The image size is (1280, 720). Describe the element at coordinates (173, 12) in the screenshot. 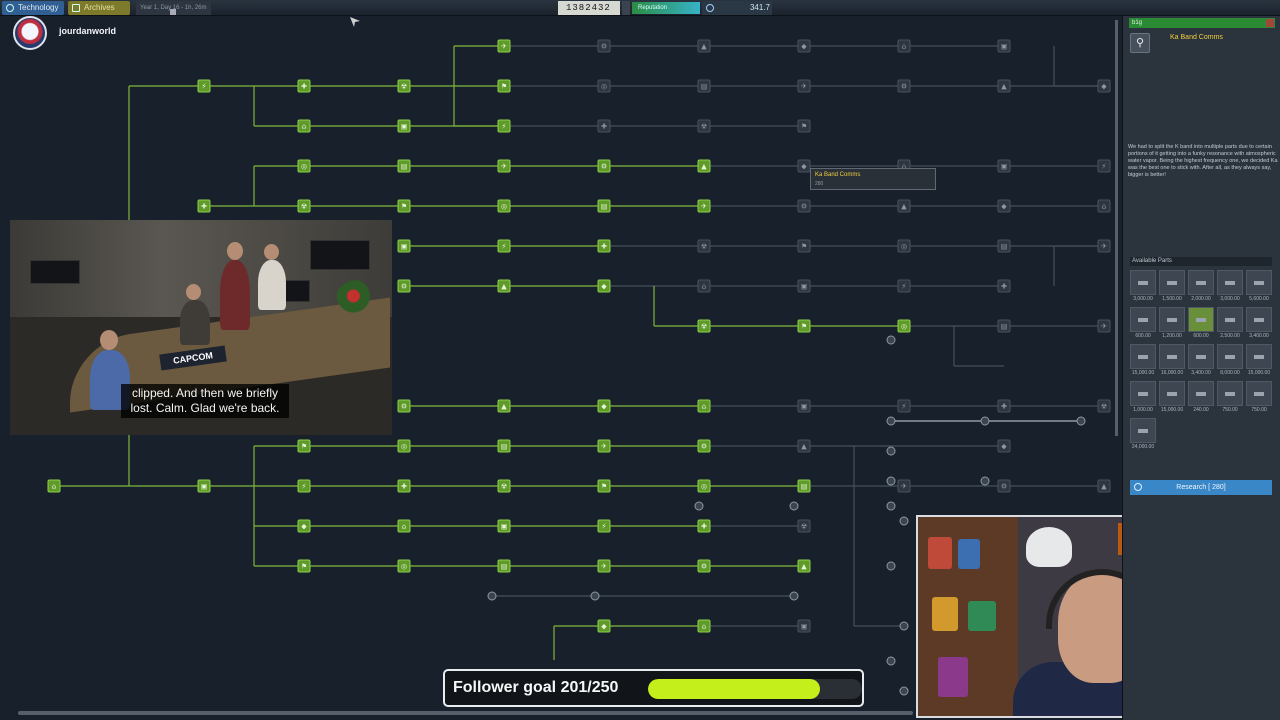

I see `time-warp-marker` at that location.